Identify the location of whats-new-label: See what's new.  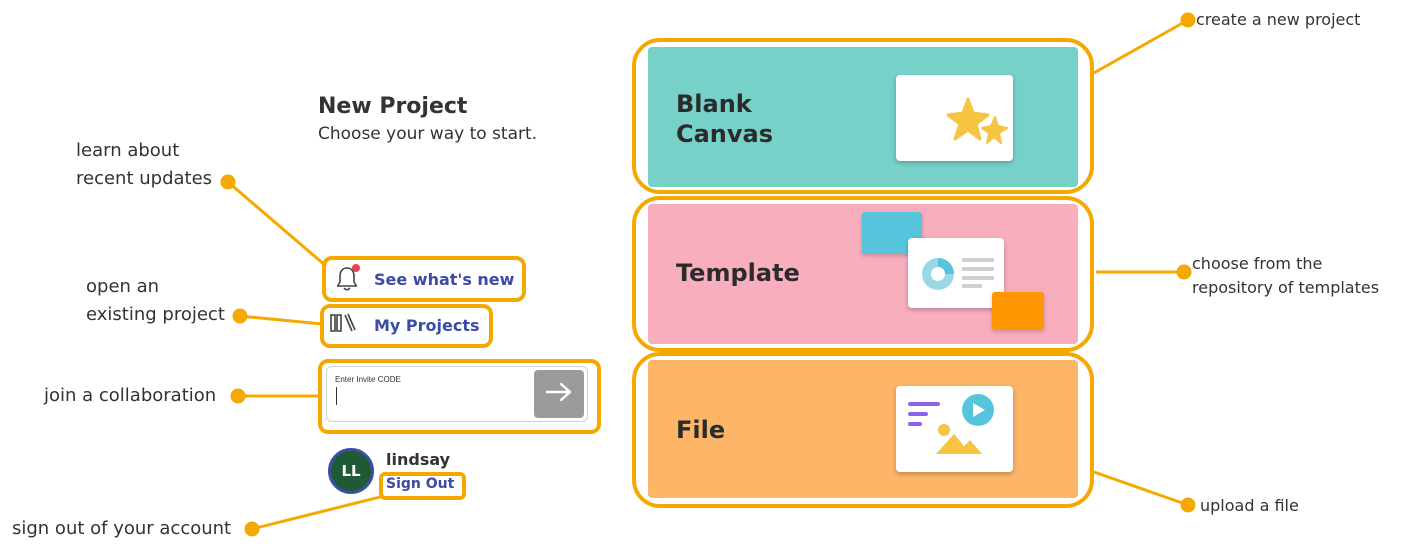
(444, 279).